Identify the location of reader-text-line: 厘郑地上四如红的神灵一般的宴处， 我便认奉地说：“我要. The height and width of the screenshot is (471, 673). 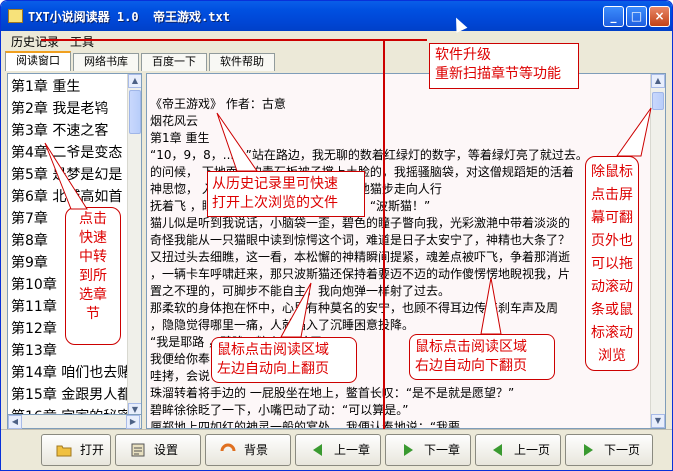
(305, 424).